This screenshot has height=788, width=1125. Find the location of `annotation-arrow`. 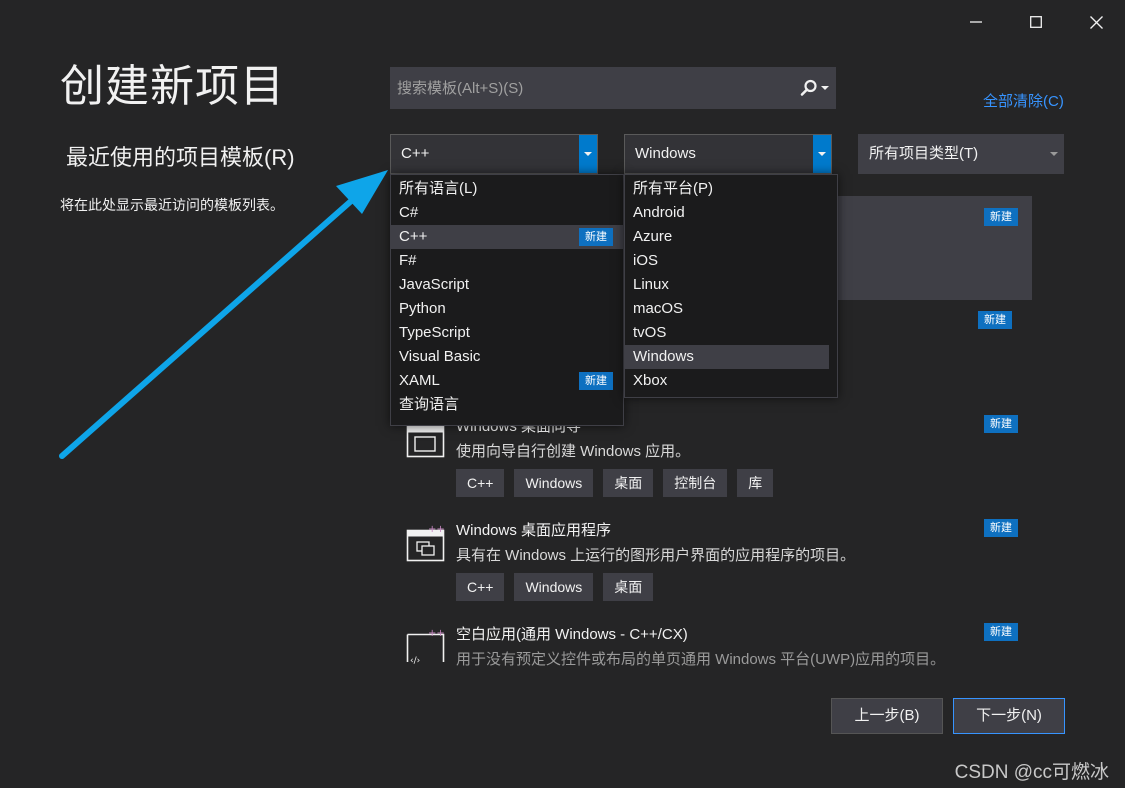

annotation-arrow is located at coordinates (223, 314).